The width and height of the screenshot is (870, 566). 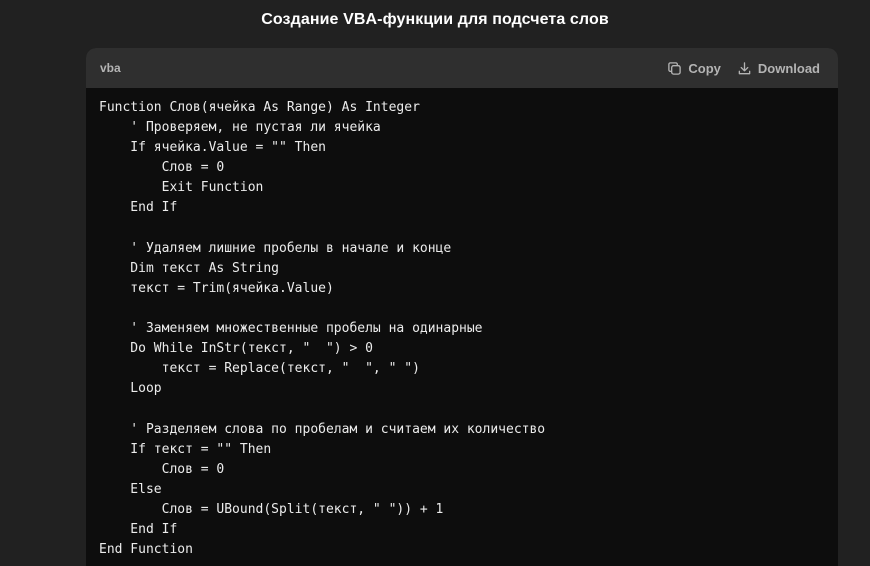 What do you see at coordinates (435, 19) in the screenshot?
I see `page-title: Создание VBA-функции для подсчета слов` at bounding box center [435, 19].